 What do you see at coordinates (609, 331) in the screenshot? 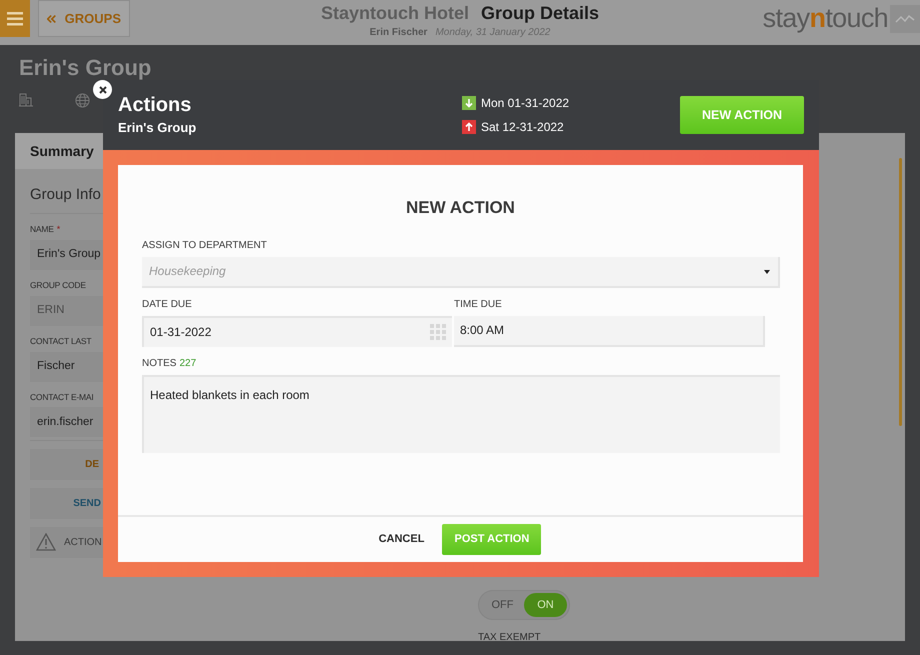
I see `time-field: 8:00 AM` at bounding box center [609, 331].